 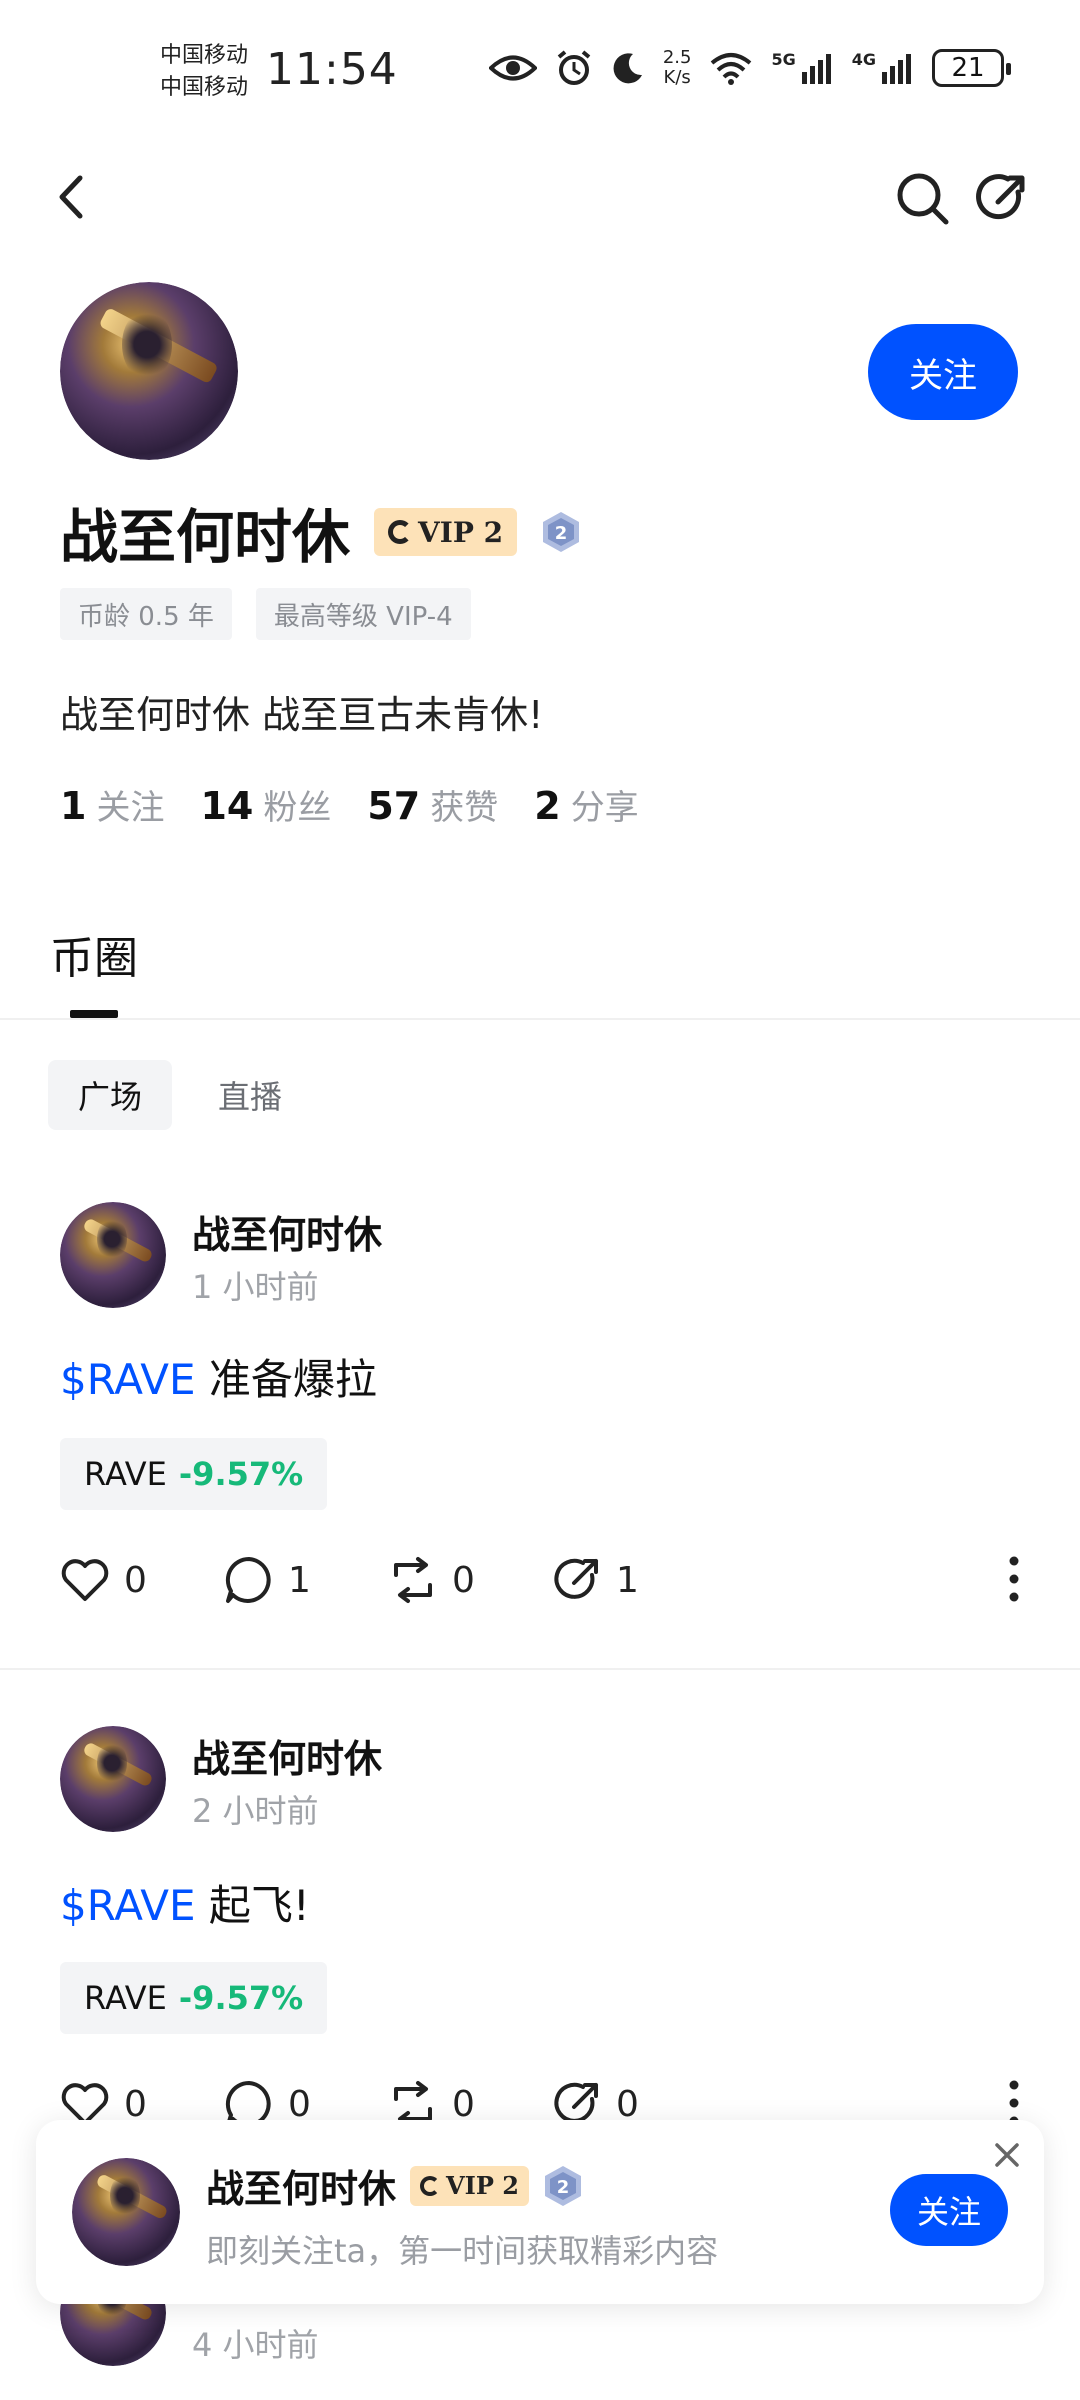 What do you see at coordinates (205, 537) in the screenshot?
I see `profile-username: 战至何时休` at bounding box center [205, 537].